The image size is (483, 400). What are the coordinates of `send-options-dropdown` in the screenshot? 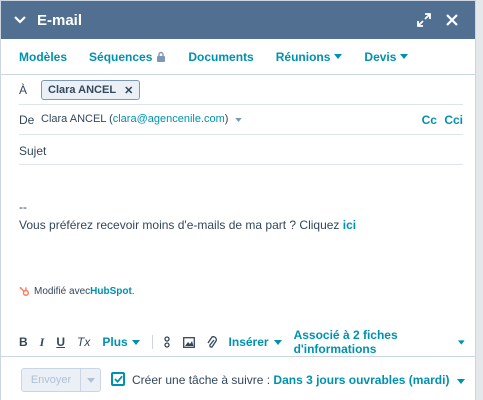 It's located at (90, 380).